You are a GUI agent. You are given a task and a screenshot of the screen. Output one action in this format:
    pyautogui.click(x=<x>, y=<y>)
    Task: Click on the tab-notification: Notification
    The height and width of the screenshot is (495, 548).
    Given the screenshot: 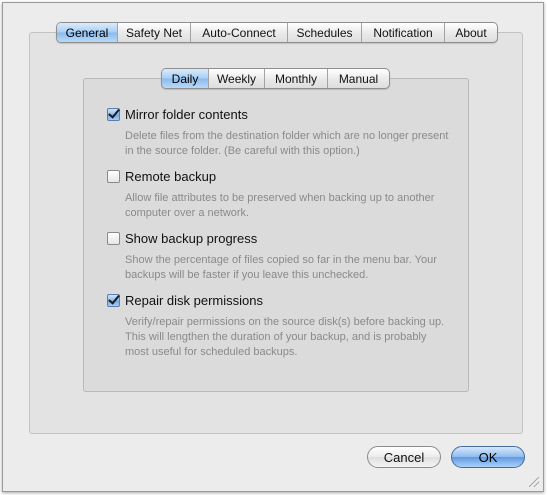 What is the action you would take?
    pyautogui.click(x=403, y=32)
    